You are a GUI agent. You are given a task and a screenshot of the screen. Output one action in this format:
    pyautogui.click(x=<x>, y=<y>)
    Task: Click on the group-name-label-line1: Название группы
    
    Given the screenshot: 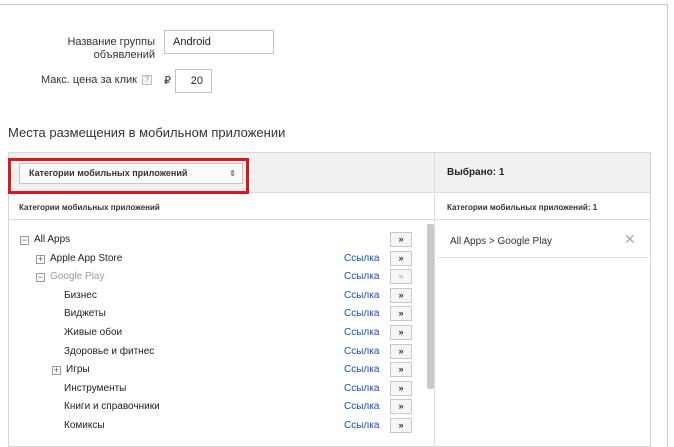 What is the action you would take?
    pyautogui.click(x=111, y=42)
    